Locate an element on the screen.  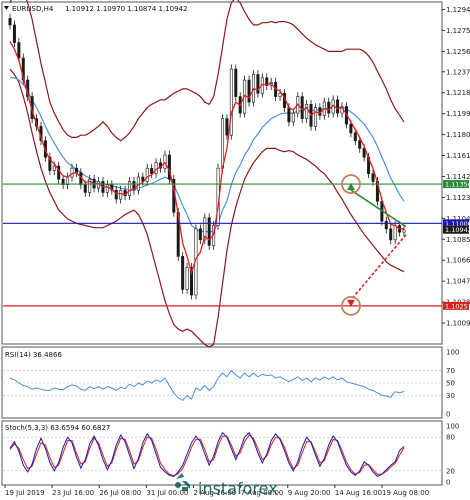
price-tick-label: 1.10665 is located at coordinates (458, 261).